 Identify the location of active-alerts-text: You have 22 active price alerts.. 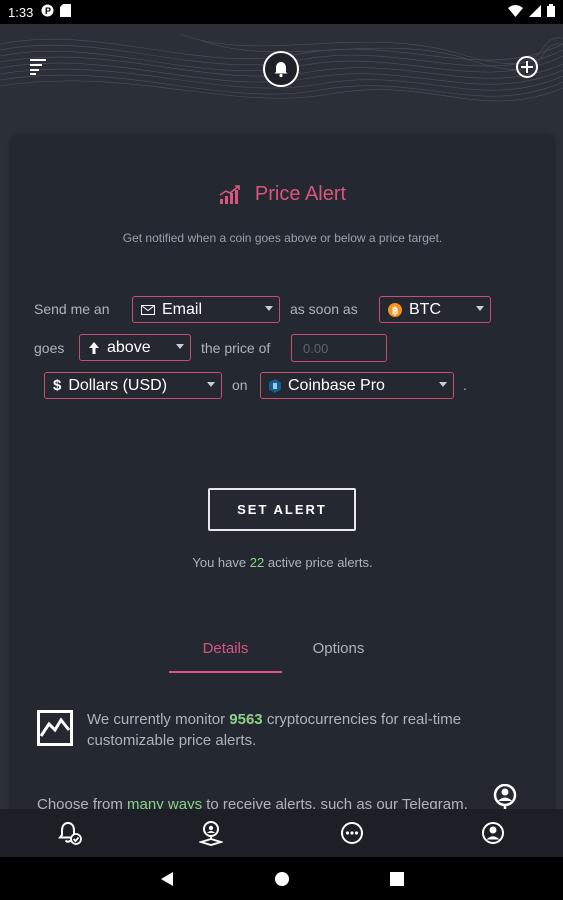
(282, 562).